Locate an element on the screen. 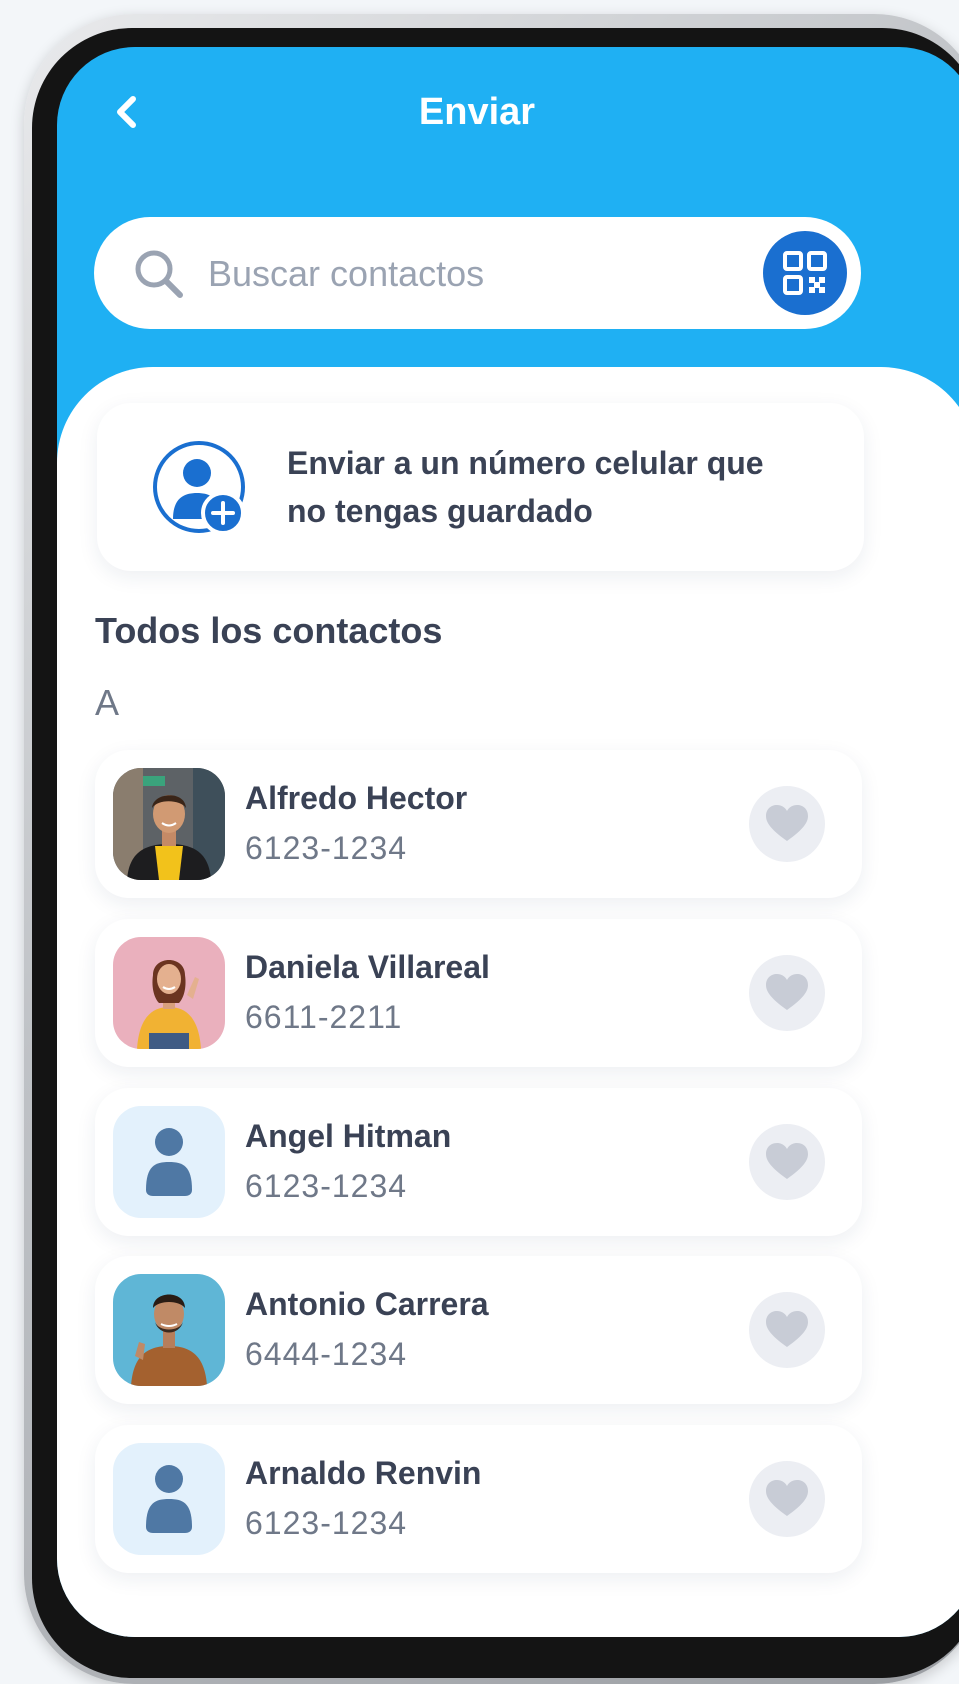 Image resolution: width=959 pixels, height=1684 pixels. search-input is located at coordinates (478, 274).